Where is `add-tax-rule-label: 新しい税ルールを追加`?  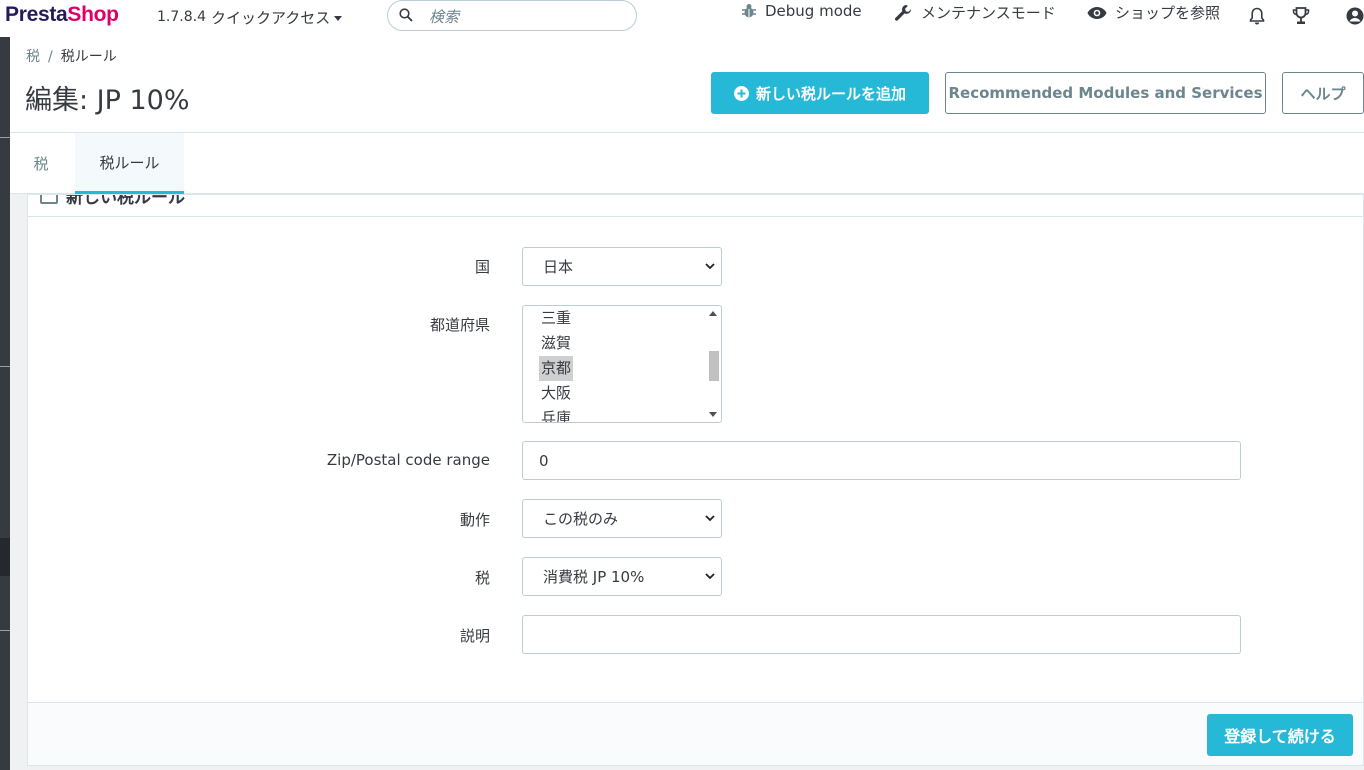 add-tax-rule-label: 新しい税ルールを追加 is located at coordinates (830, 93).